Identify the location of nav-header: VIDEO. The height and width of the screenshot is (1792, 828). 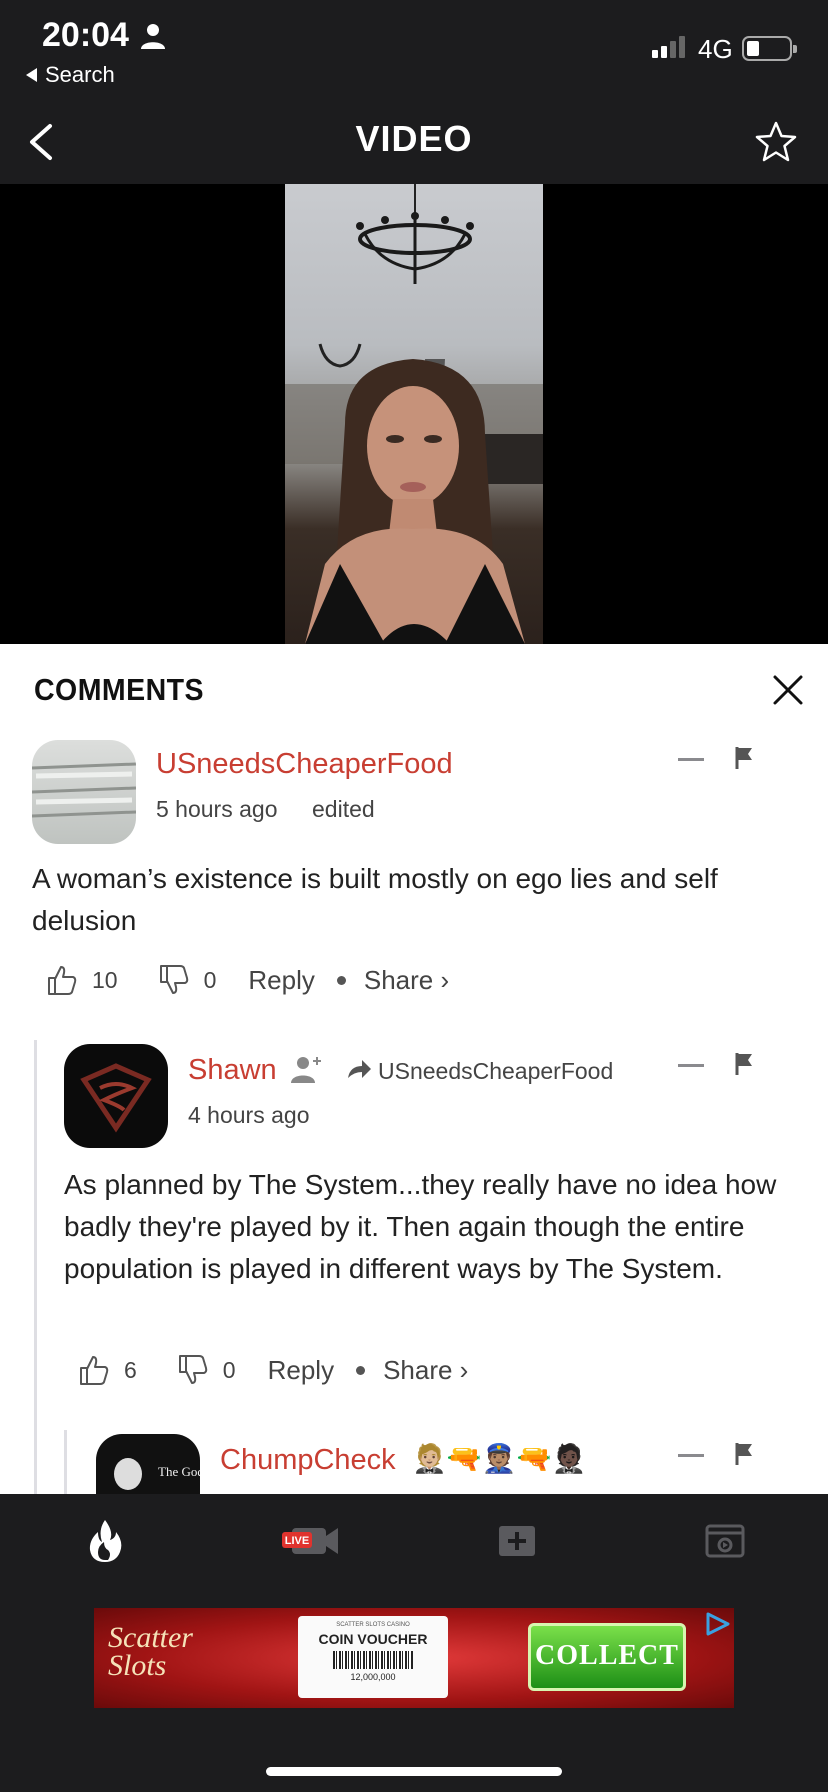
(414, 142).